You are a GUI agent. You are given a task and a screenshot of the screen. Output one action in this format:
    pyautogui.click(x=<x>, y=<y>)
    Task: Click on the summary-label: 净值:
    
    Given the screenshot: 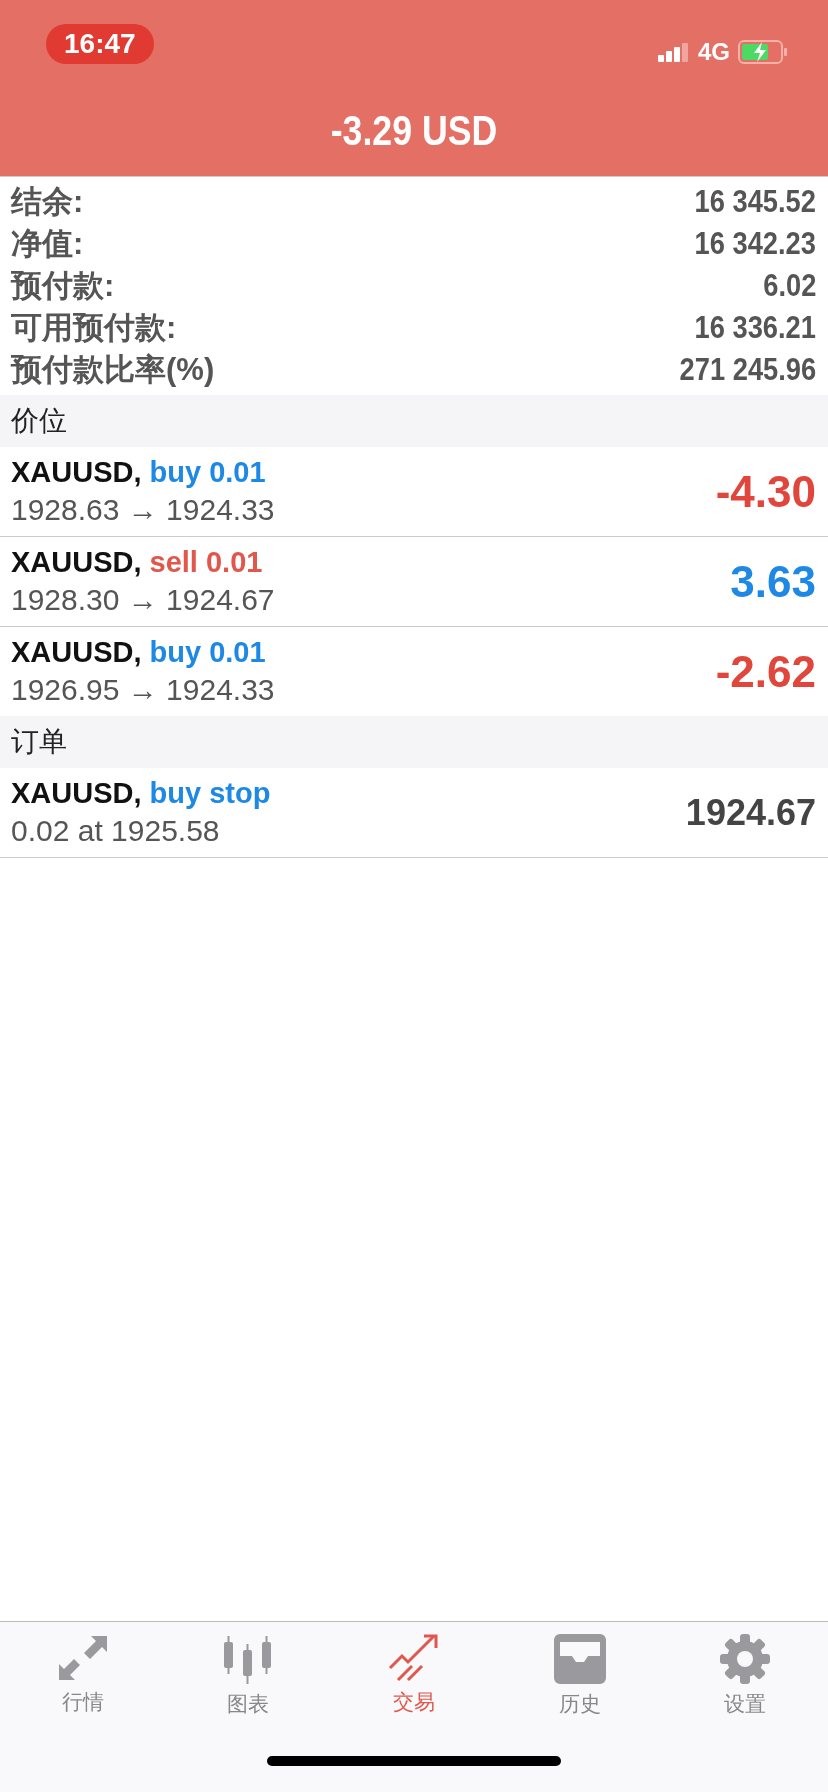 What is the action you would take?
    pyautogui.click(x=47, y=244)
    